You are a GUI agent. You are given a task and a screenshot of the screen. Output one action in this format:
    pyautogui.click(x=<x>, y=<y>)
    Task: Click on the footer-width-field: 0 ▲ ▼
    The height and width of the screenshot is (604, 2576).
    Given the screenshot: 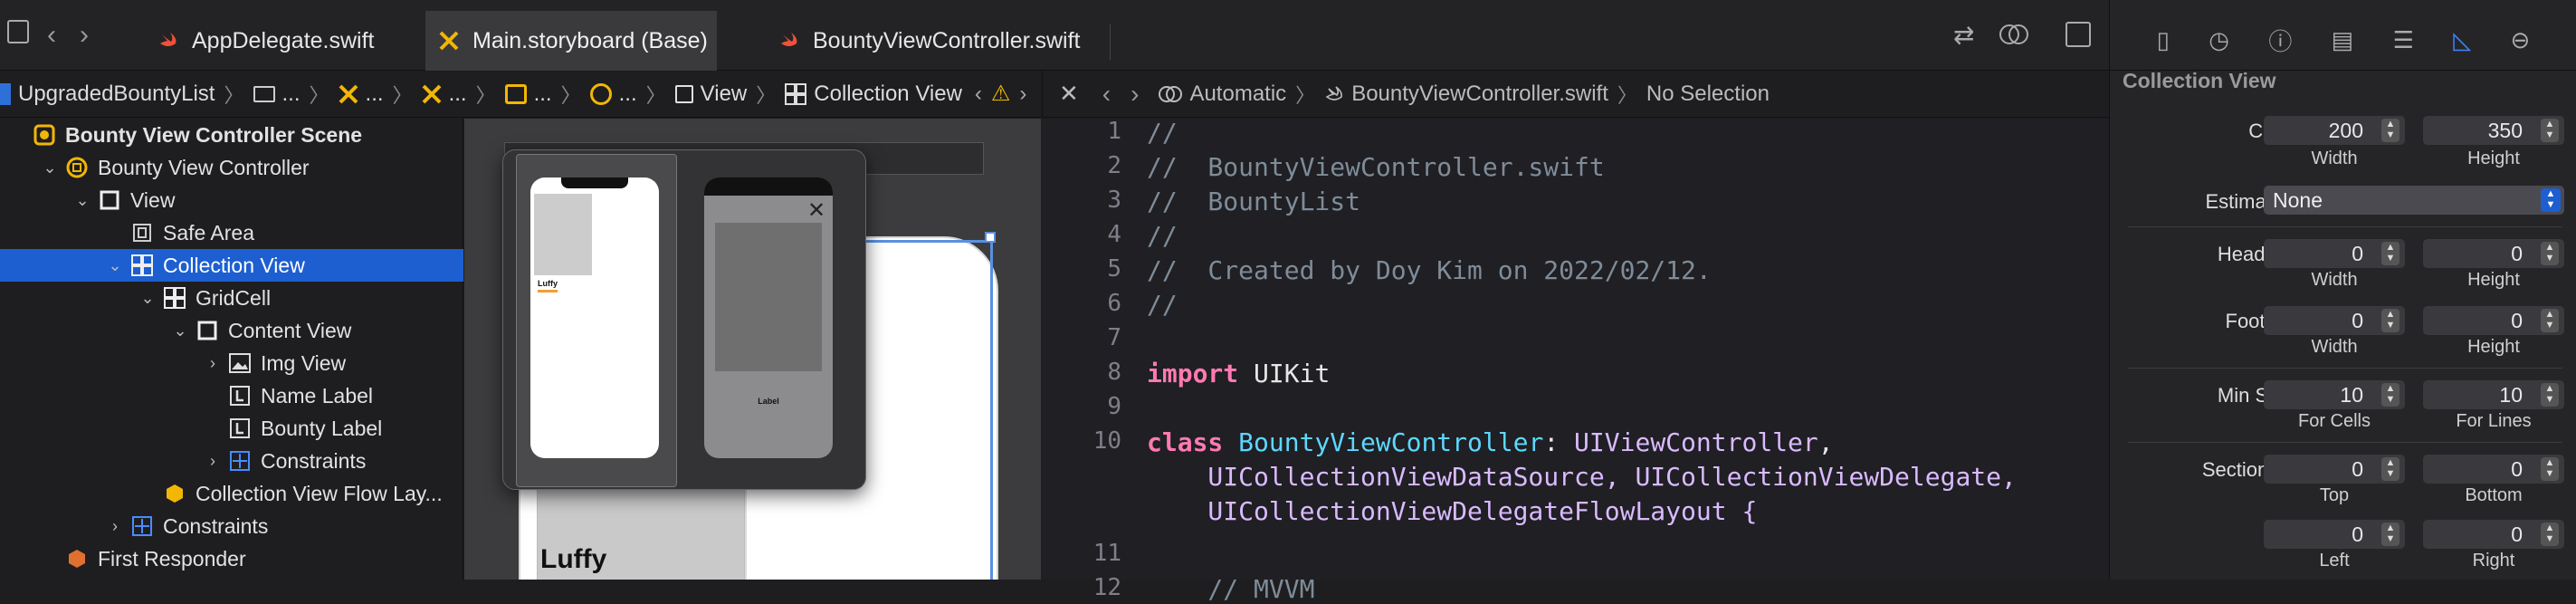 What is the action you would take?
    pyautogui.click(x=2335, y=320)
    